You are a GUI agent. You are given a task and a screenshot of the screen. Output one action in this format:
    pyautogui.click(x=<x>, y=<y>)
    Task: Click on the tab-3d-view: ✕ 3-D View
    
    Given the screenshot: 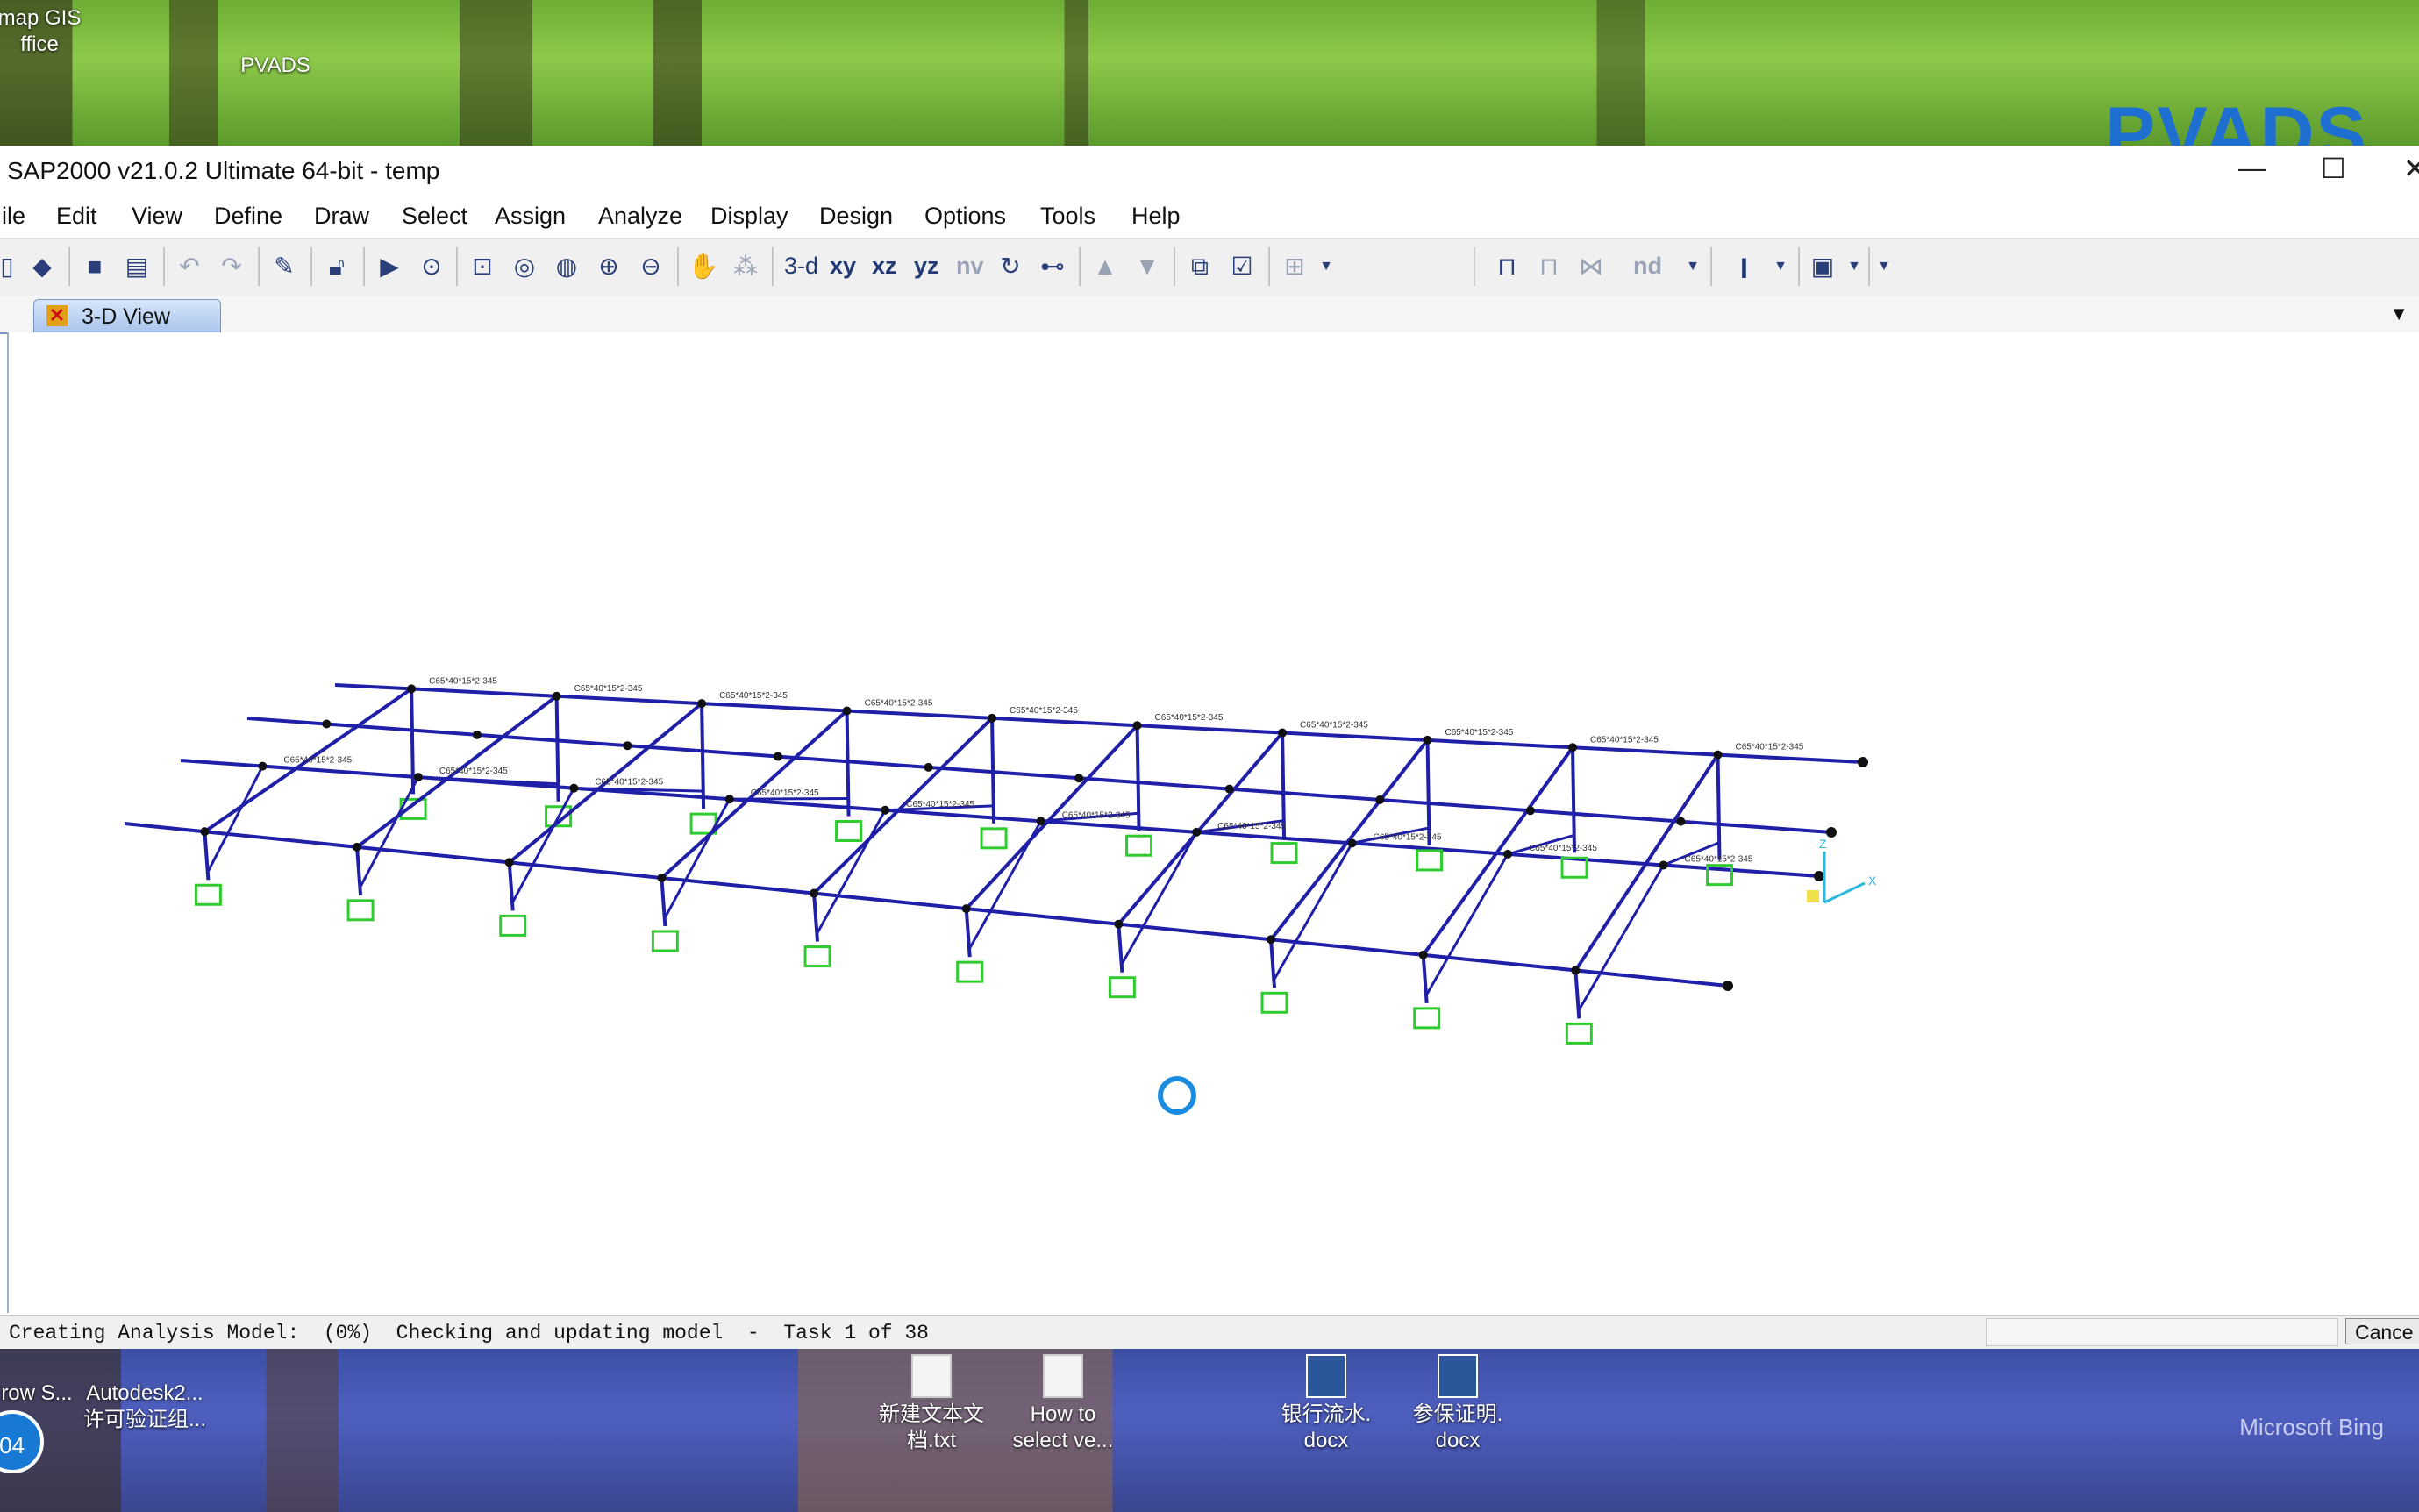 What is the action you would take?
    pyautogui.click(x=127, y=315)
    